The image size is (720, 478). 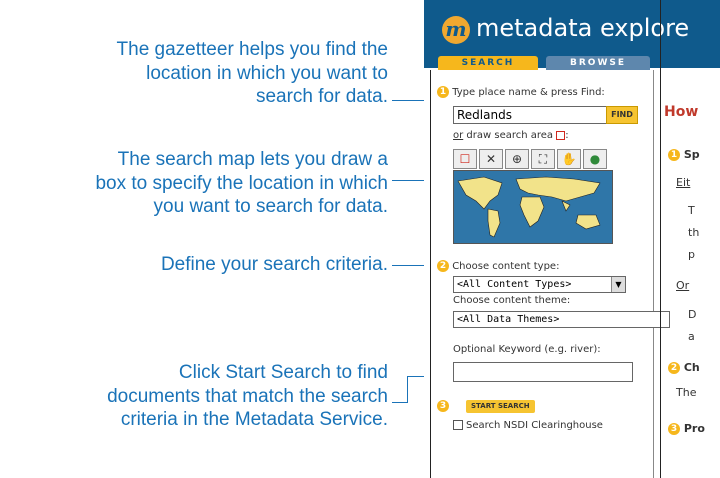 What do you see at coordinates (491, 159) in the screenshot?
I see `clear-icon: ✕` at bounding box center [491, 159].